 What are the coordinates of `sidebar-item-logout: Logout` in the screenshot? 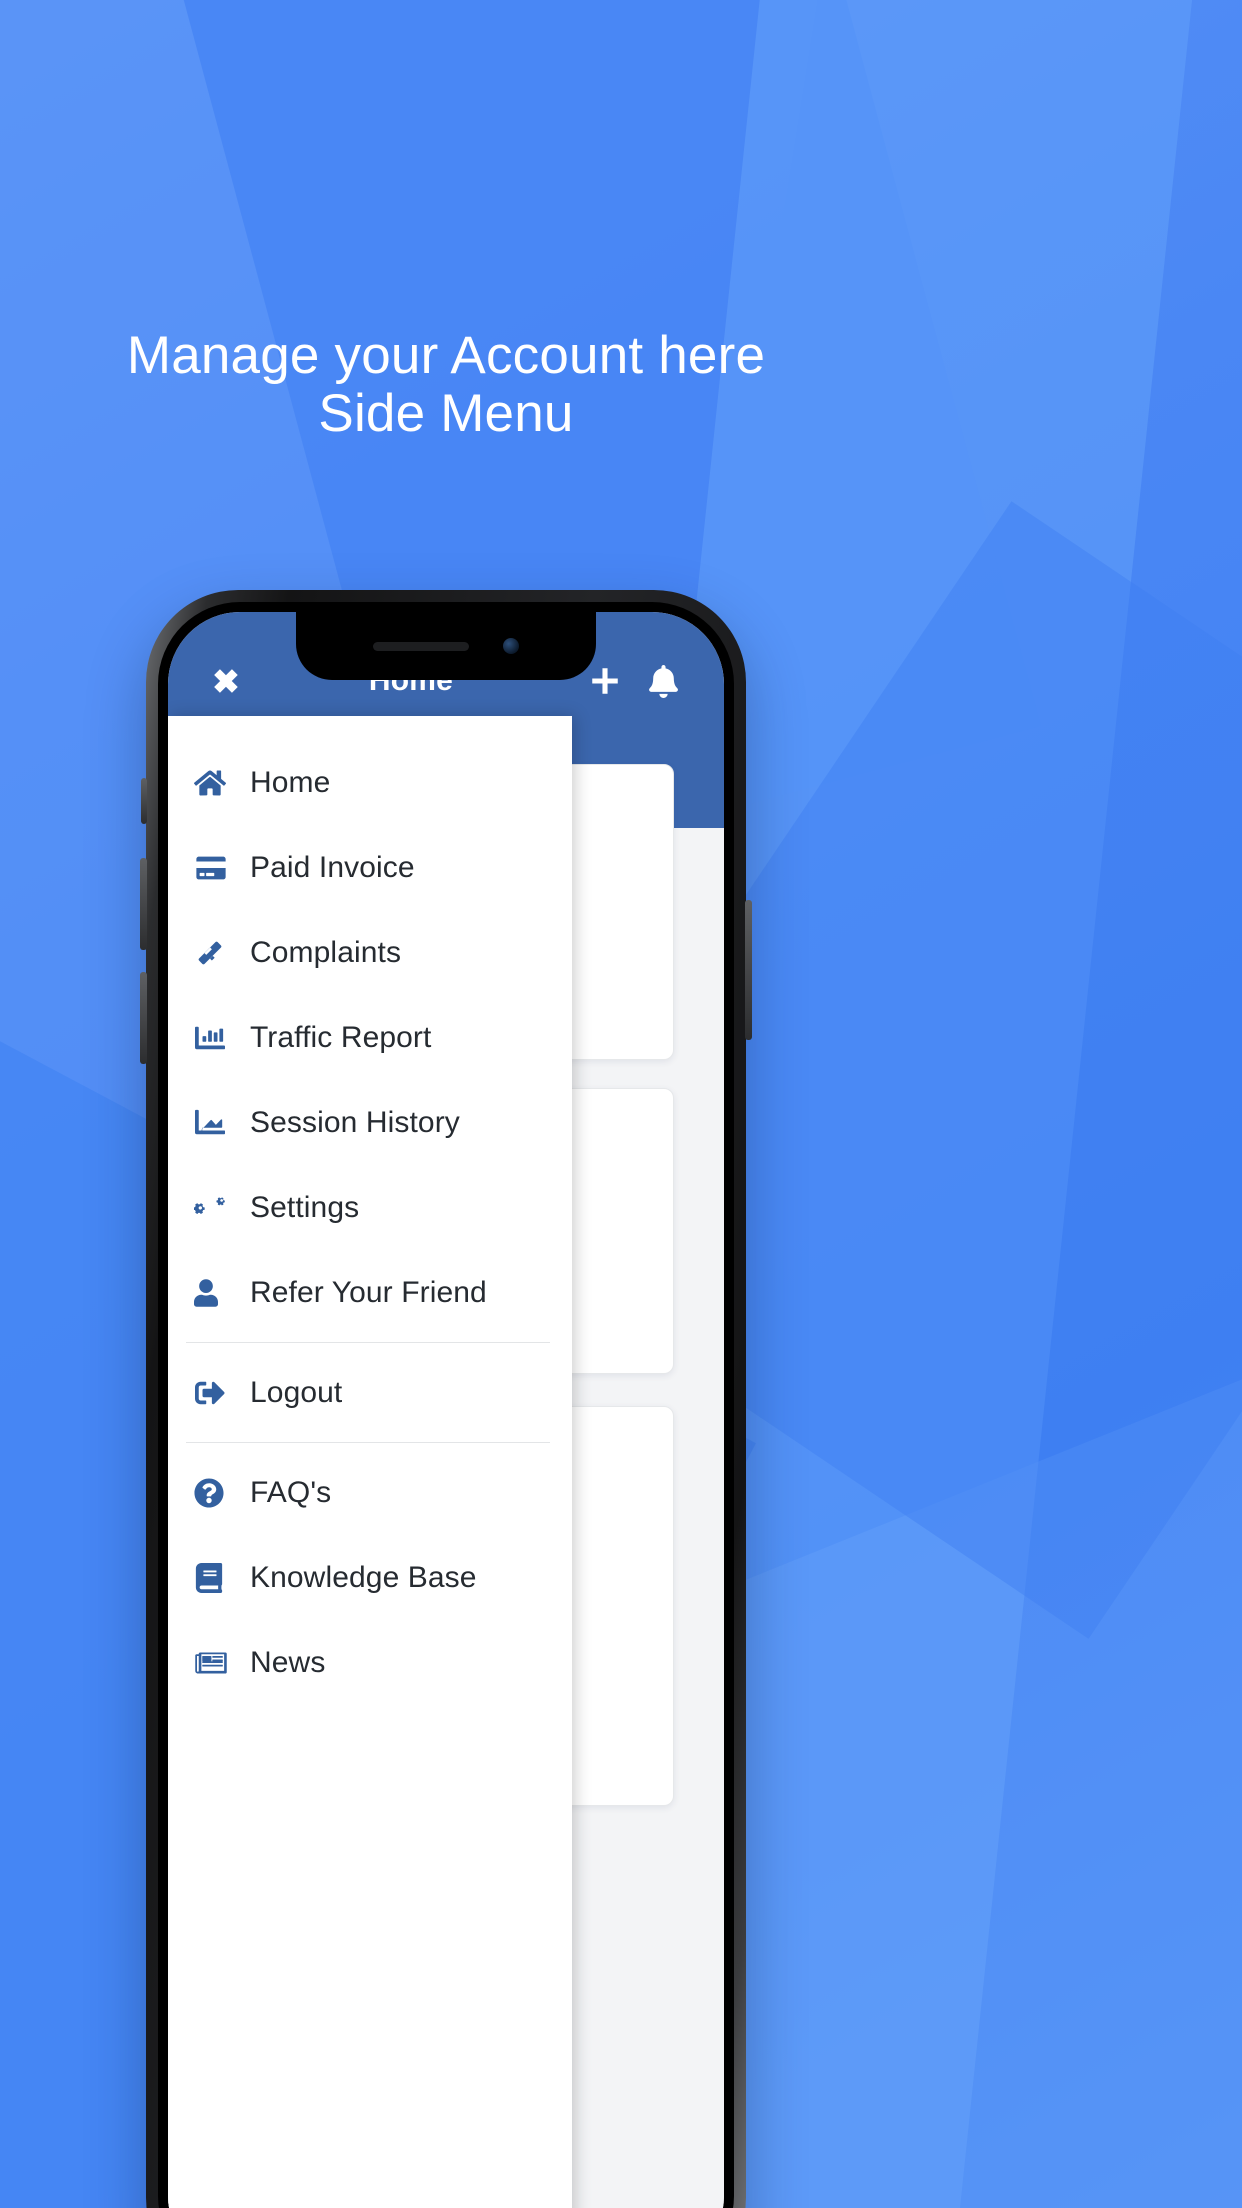 It's located at (370, 1392).